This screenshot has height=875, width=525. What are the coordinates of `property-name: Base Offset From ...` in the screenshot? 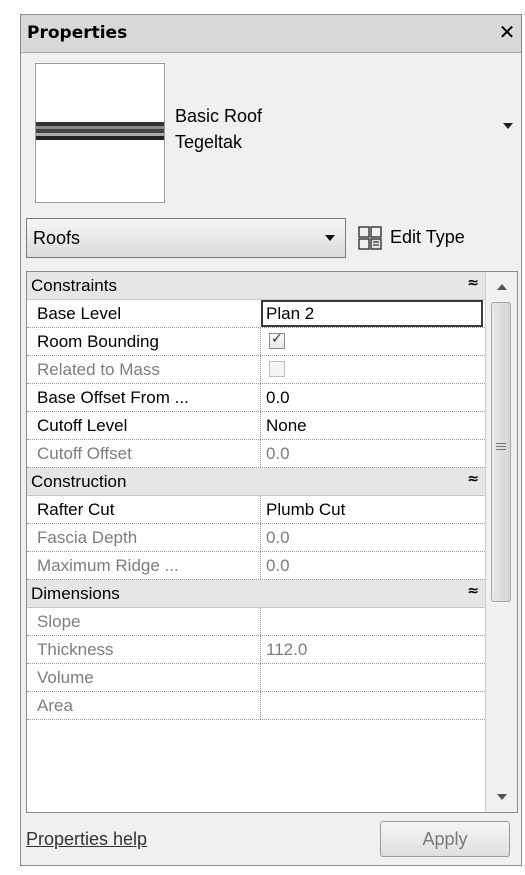 It's located at (113, 397).